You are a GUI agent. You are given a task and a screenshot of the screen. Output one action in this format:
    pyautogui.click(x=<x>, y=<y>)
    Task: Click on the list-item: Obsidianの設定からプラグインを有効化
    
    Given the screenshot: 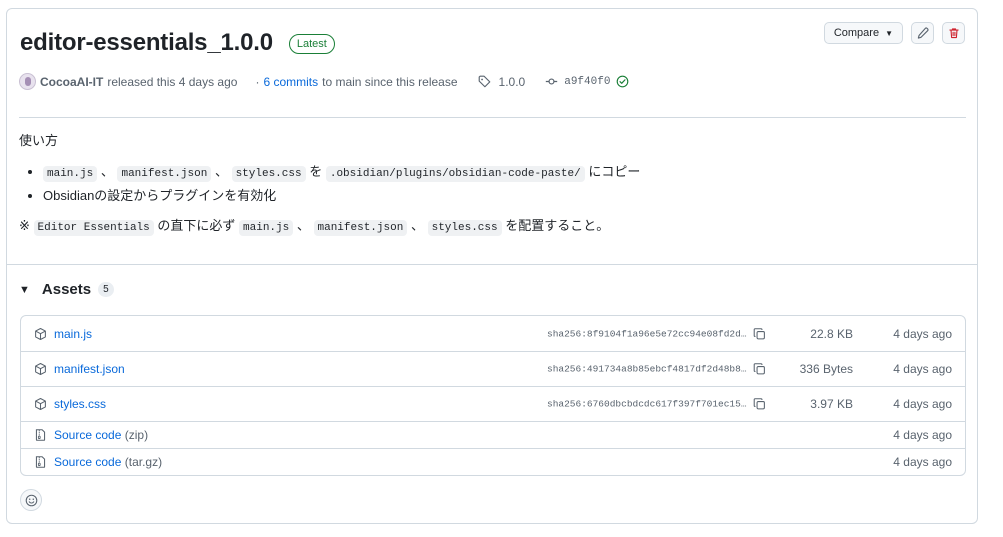 What is the action you would take?
    pyautogui.click(x=501, y=196)
    